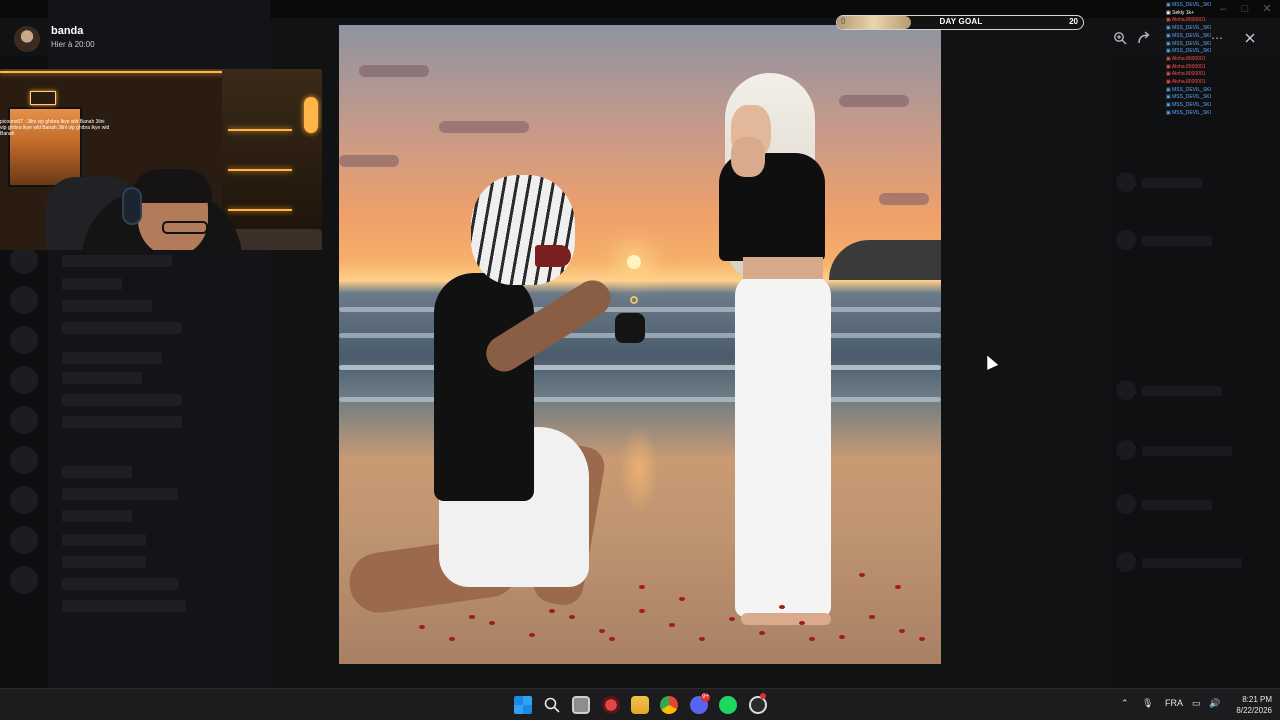 This screenshot has height=720, width=1280. I want to click on clock-date: 8/22/2026, so click(1254, 710).